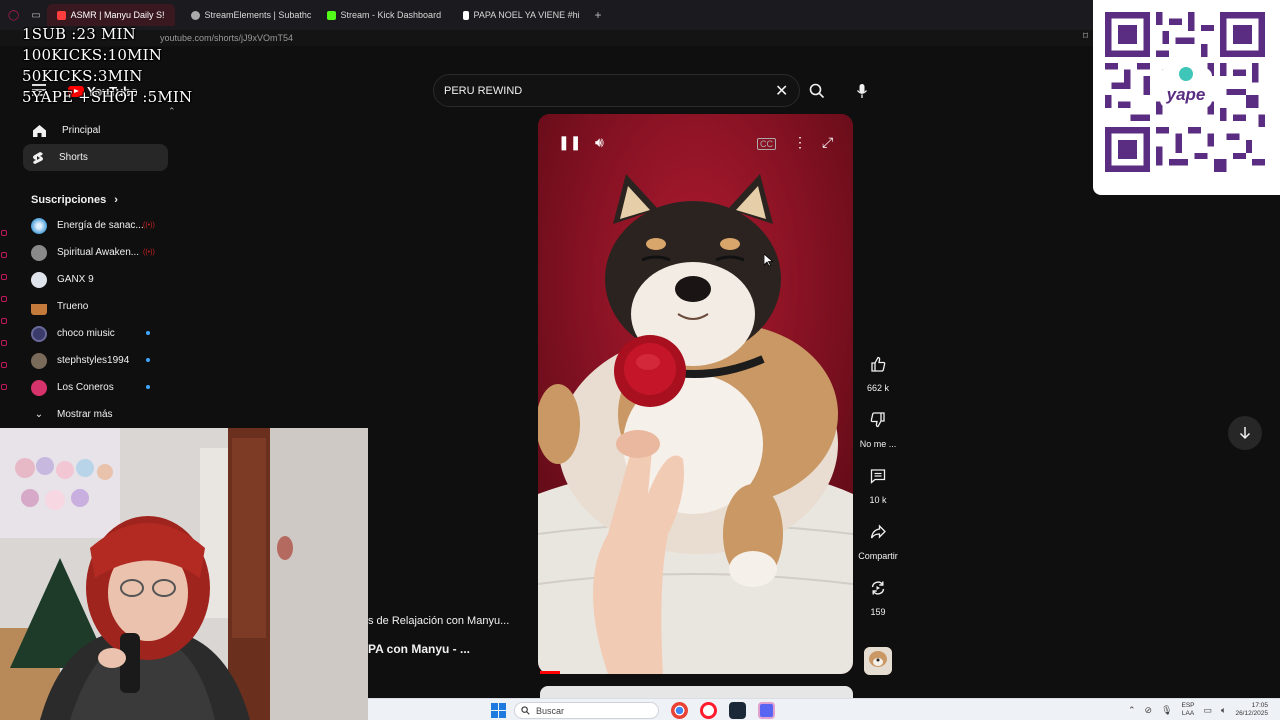 The height and width of the screenshot is (720, 1280). What do you see at coordinates (1166, 710) in the screenshot?
I see `microphone-icon: 🎙︎` at bounding box center [1166, 710].